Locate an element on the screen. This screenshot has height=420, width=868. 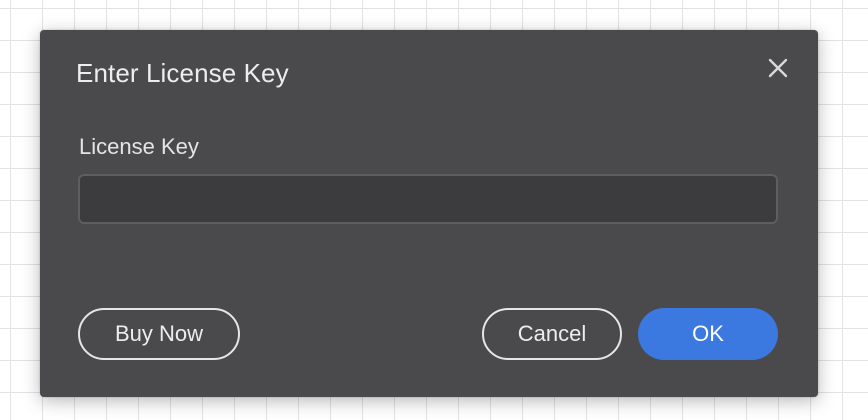
ok-button: OK is located at coordinates (708, 334).